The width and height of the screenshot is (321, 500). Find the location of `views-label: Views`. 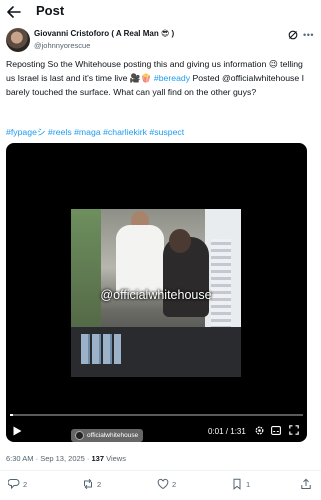

views-label: Views is located at coordinates (115, 458).